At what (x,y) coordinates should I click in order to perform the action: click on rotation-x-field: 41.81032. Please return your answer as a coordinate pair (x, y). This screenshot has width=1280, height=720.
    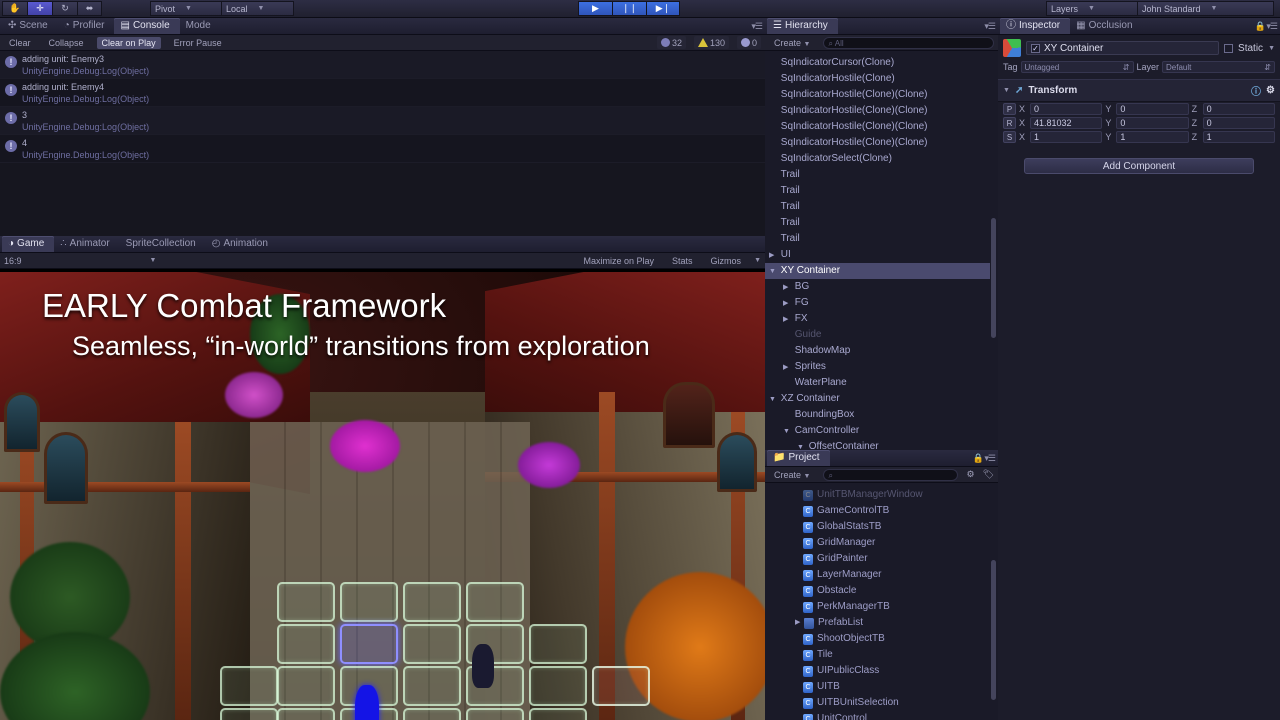
    Looking at the image, I should click on (1066, 123).